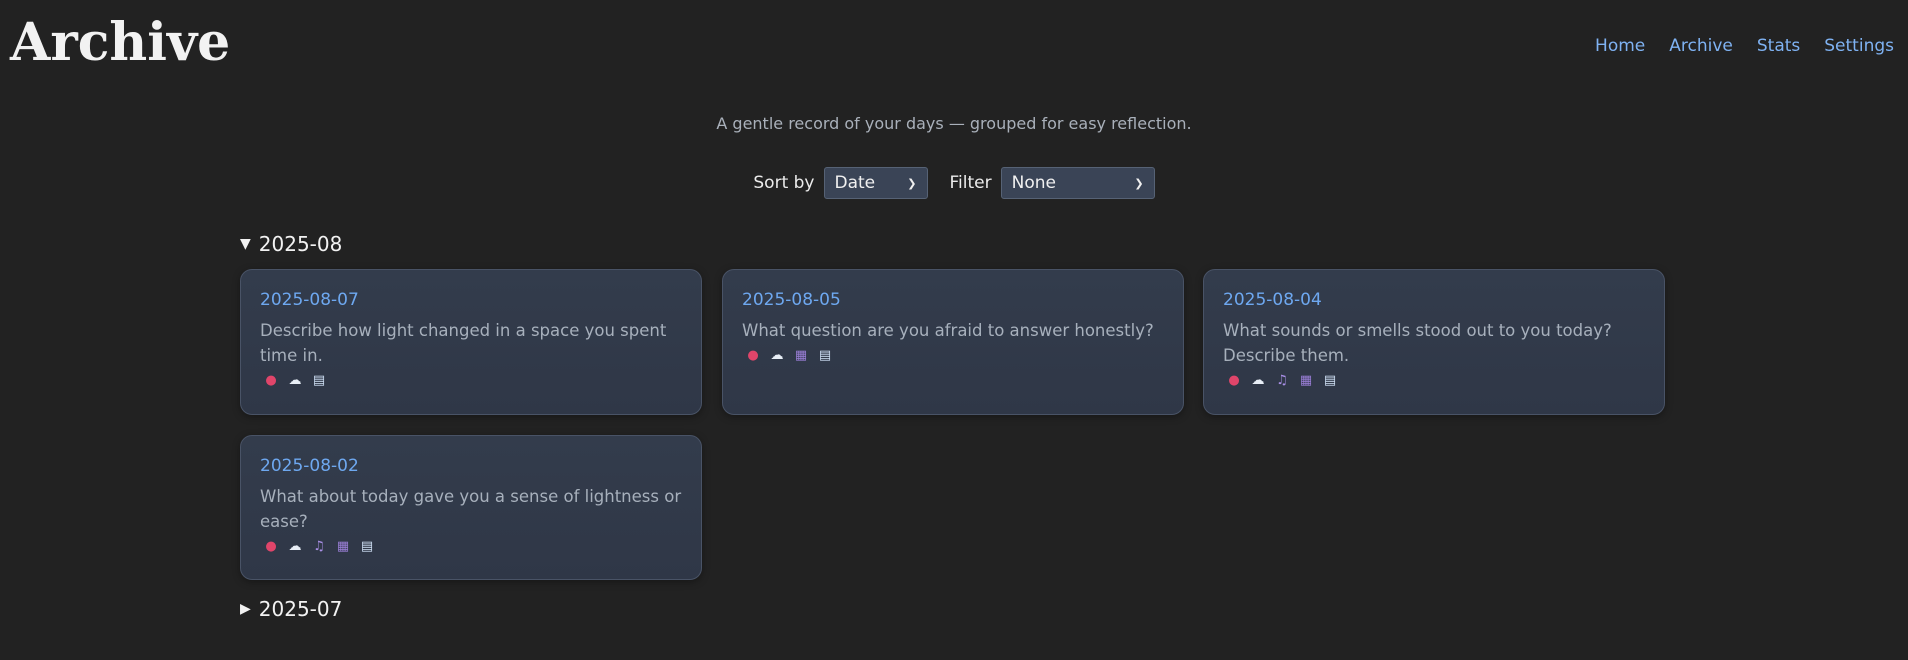  What do you see at coordinates (1701, 46) in the screenshot?
I see `nav-archive-link: Archive` at bounding box center [1701, 46].